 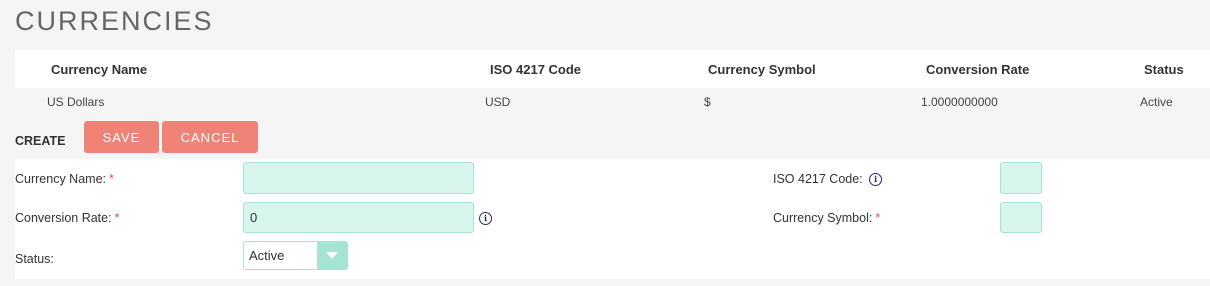 What do you see at coordinates (358, 217) in the screenshot?
I see `conversion-rate-input` at bounding box center [358, 217].